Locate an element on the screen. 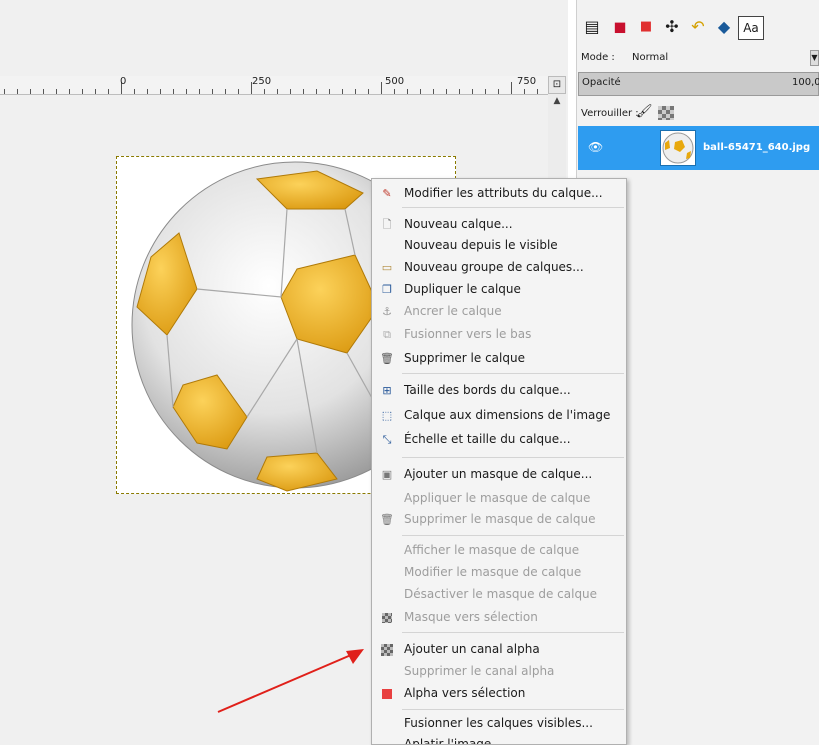 The height and width of the screenshot is (745, 819). menu-item-disable-layer-mask: Désactiver le masque de calque is located at coordinates (499, 595).